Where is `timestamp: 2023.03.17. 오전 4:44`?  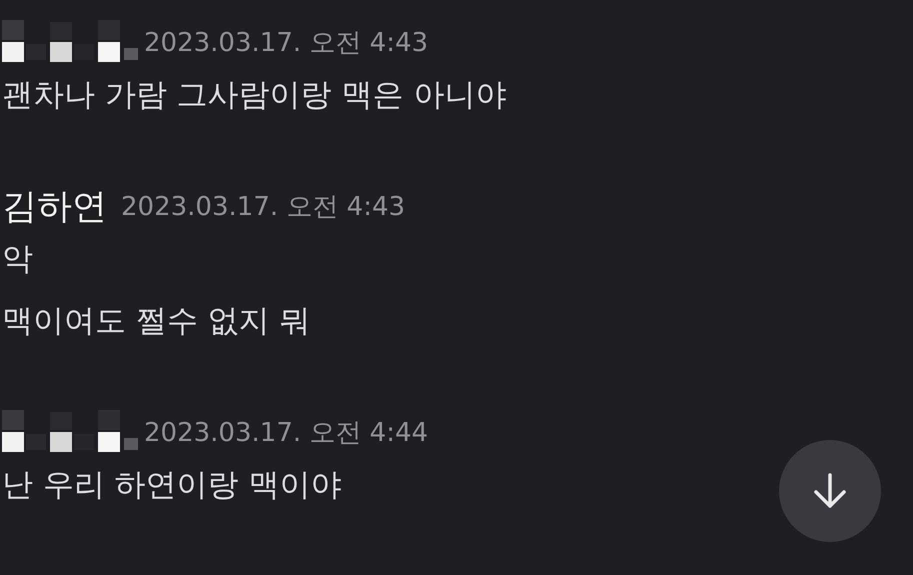 timestamp: 2023.03.17. 오전 4:44 is located at coordinates (286, 433).